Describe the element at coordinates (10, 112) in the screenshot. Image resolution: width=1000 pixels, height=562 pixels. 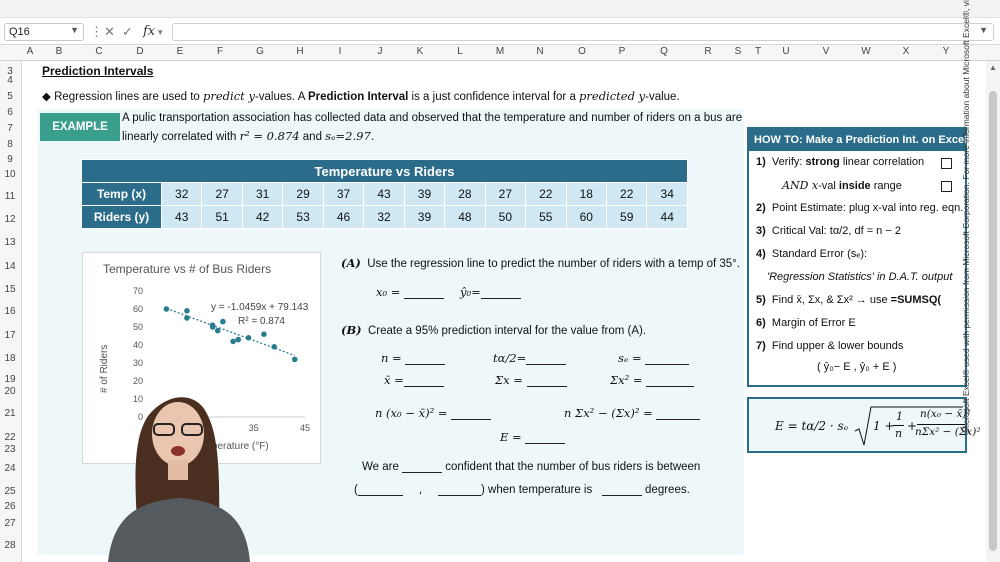
I see `row-header: 6` at that location.